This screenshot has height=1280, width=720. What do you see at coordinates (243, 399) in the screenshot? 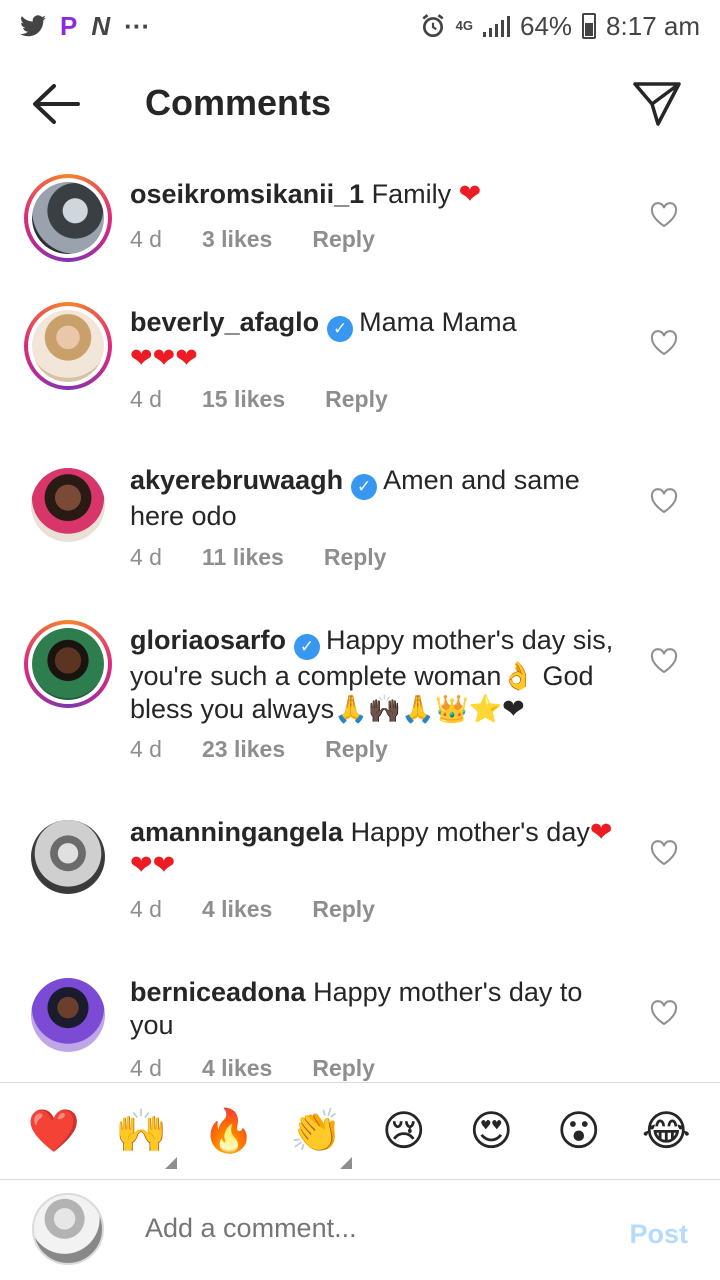
I see `comment-likes: 15 likes` at bounding box center [243, 399].